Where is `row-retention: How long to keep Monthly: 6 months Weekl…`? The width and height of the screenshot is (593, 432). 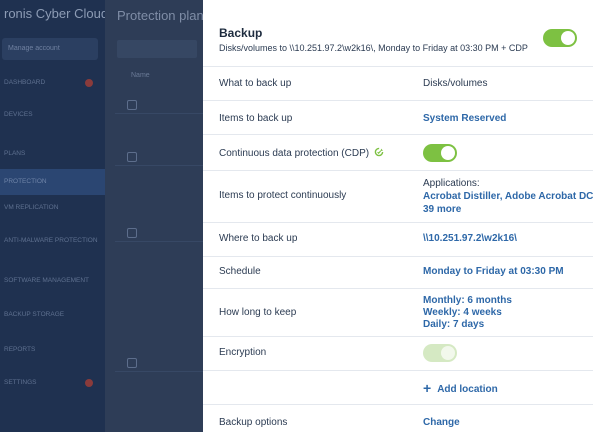
row-retention: How long to keep Monthly: 6 months Weekl… is located at coordinates (398, 312).